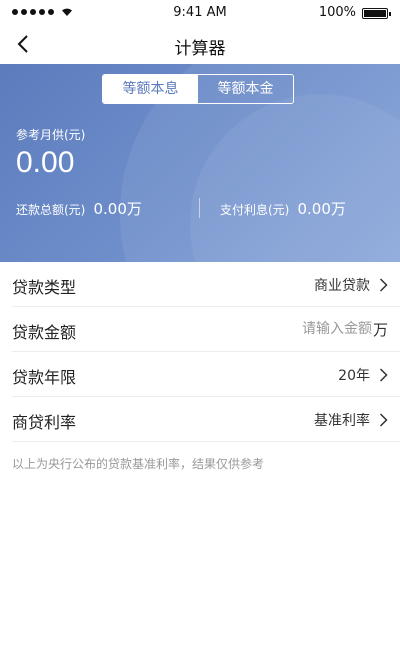 Image resolution: width=400 pixels, height=666 pixels. I want to click on loan-amount-input, so click(312, 329).